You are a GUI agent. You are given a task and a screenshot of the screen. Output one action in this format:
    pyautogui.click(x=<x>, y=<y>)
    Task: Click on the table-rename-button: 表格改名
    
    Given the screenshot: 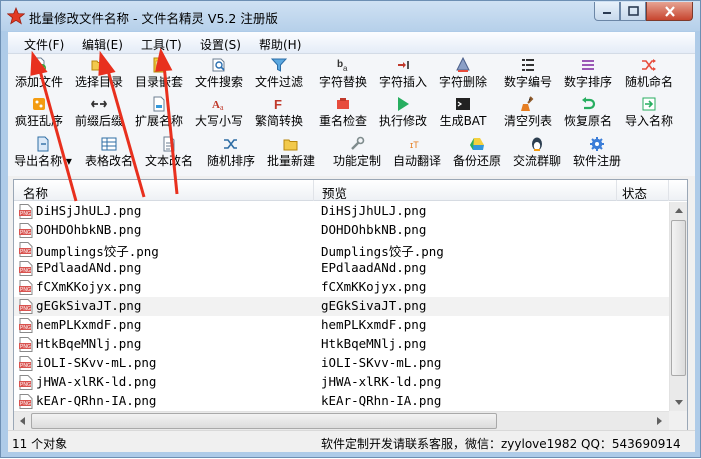 What is the action you would take?
    pyautogui.click(x=109, y=153)
    